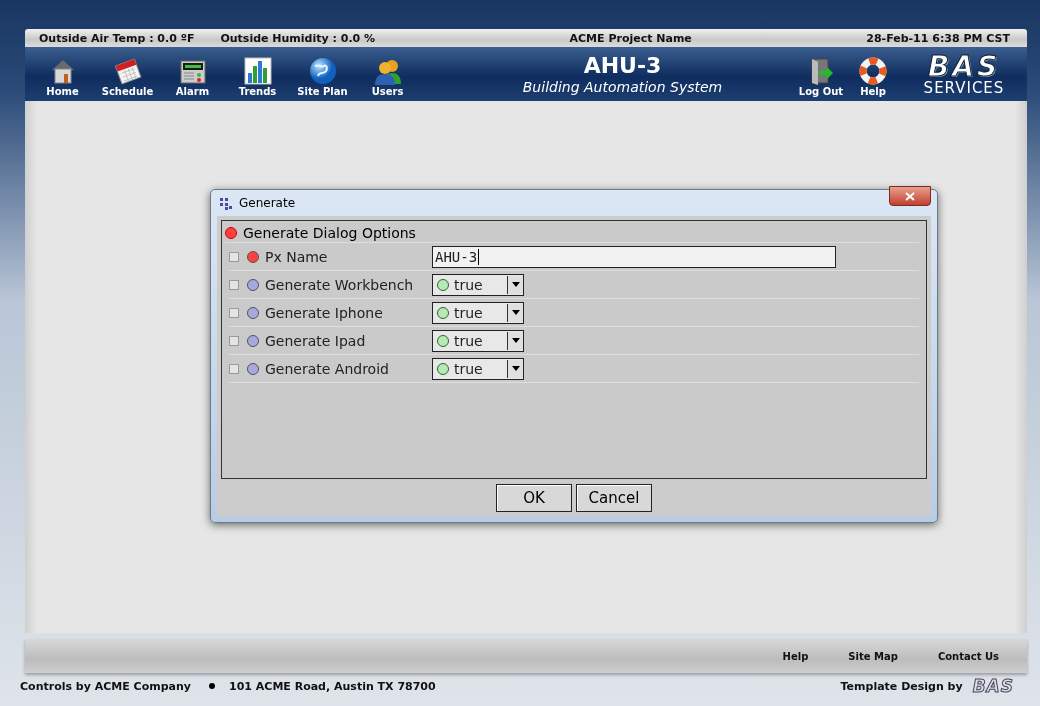  I want to click on door-exit-icon, so click(821, 71).